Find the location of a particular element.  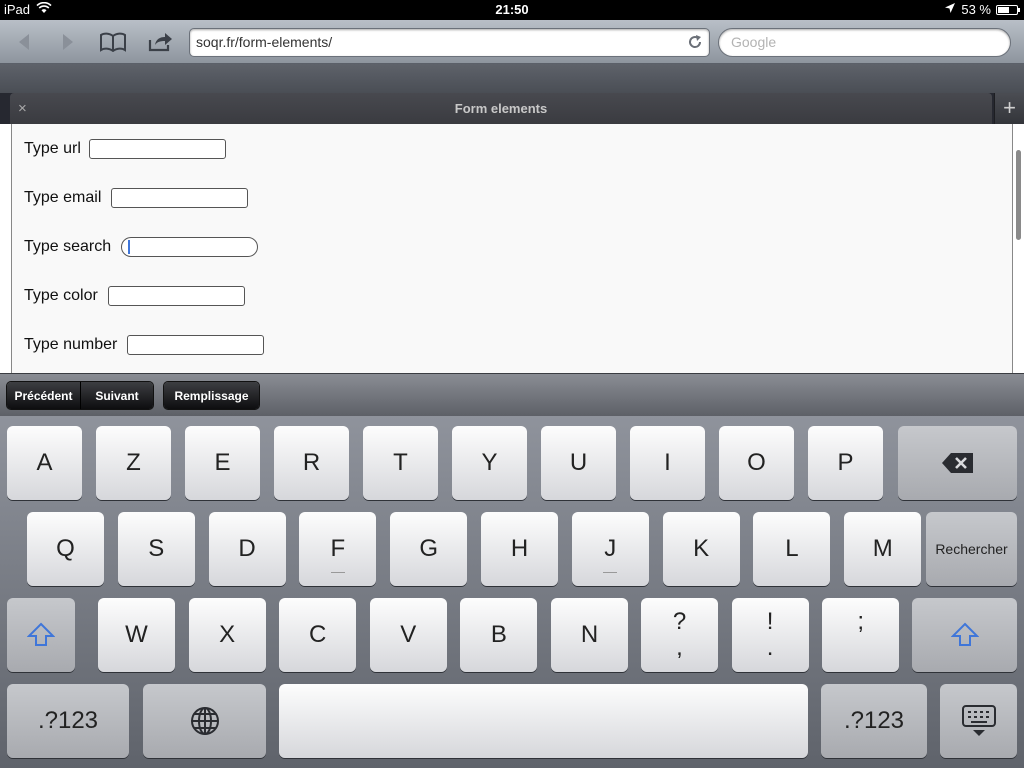

backspace-icon is located at coordinates (957, 463).